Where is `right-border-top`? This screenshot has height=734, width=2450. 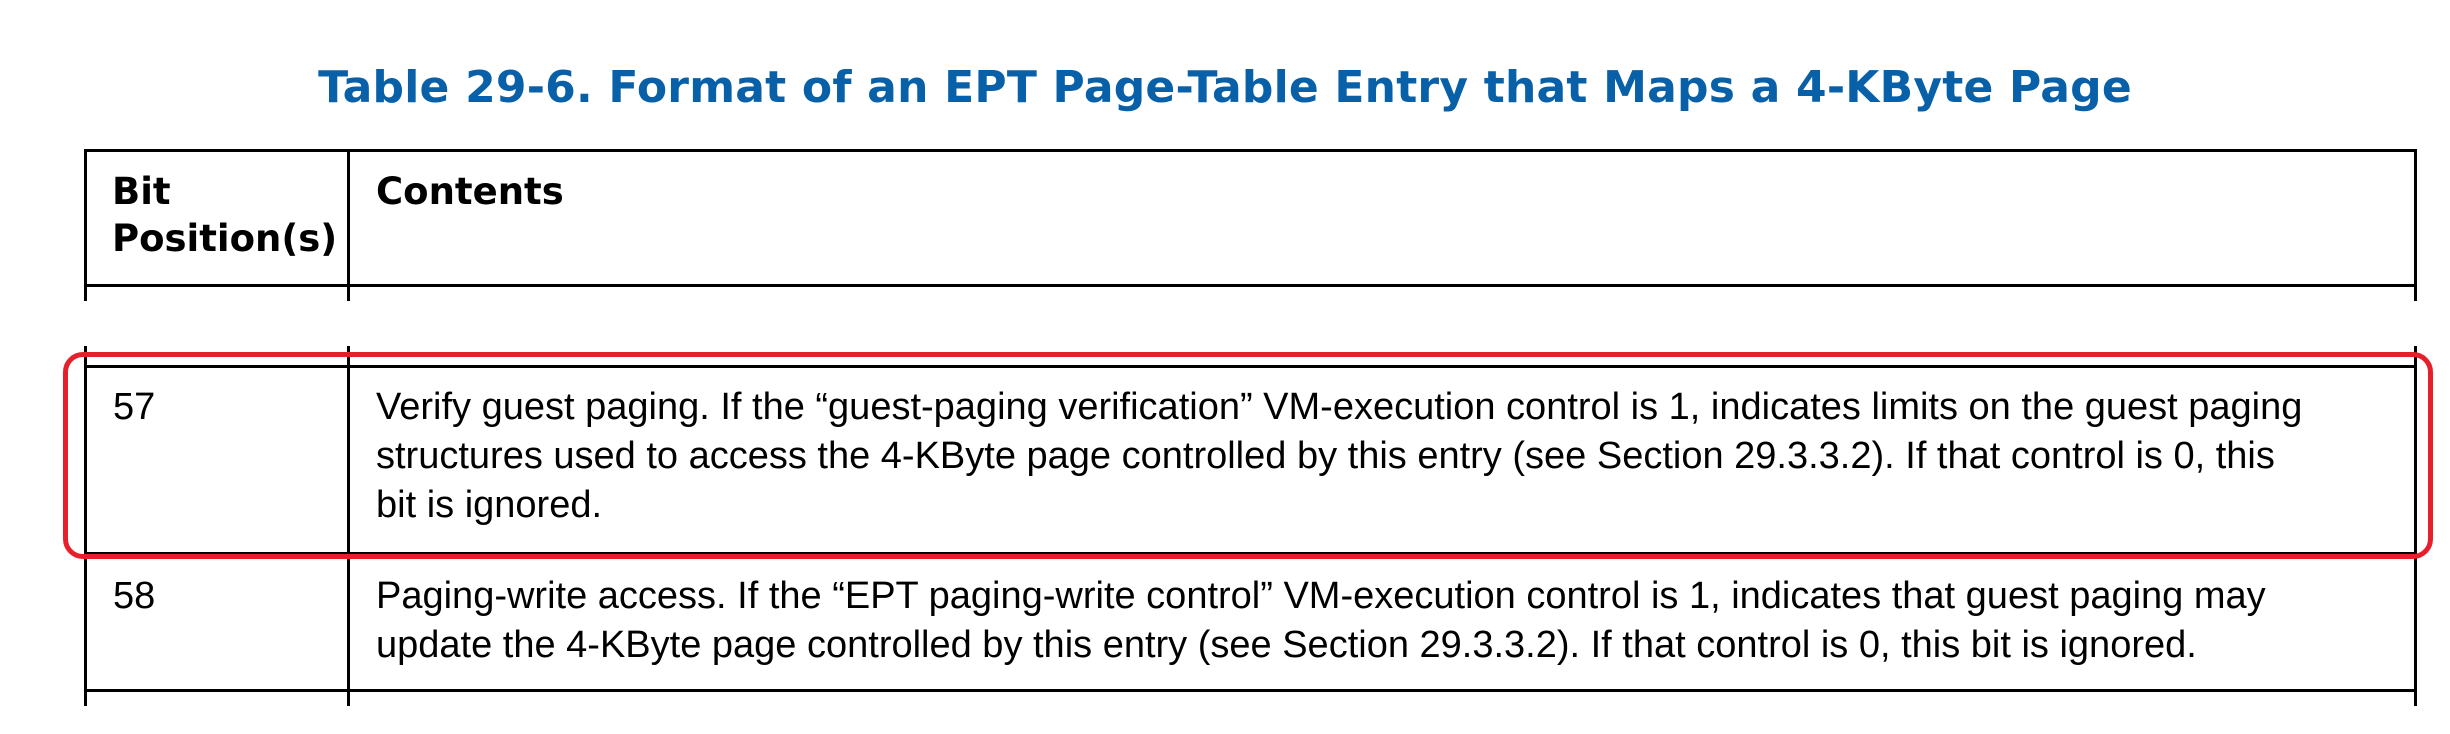 right-border-top is located at coordinates (2415, 225).